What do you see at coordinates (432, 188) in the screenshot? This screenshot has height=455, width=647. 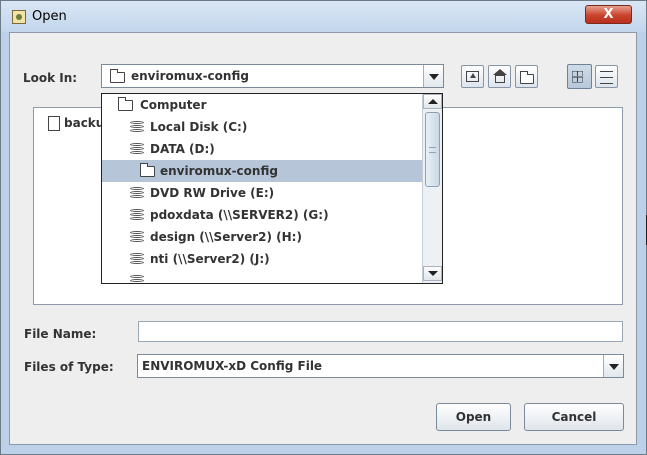 I see `dropdown-scrollbar` at bounding box center [432, 188].